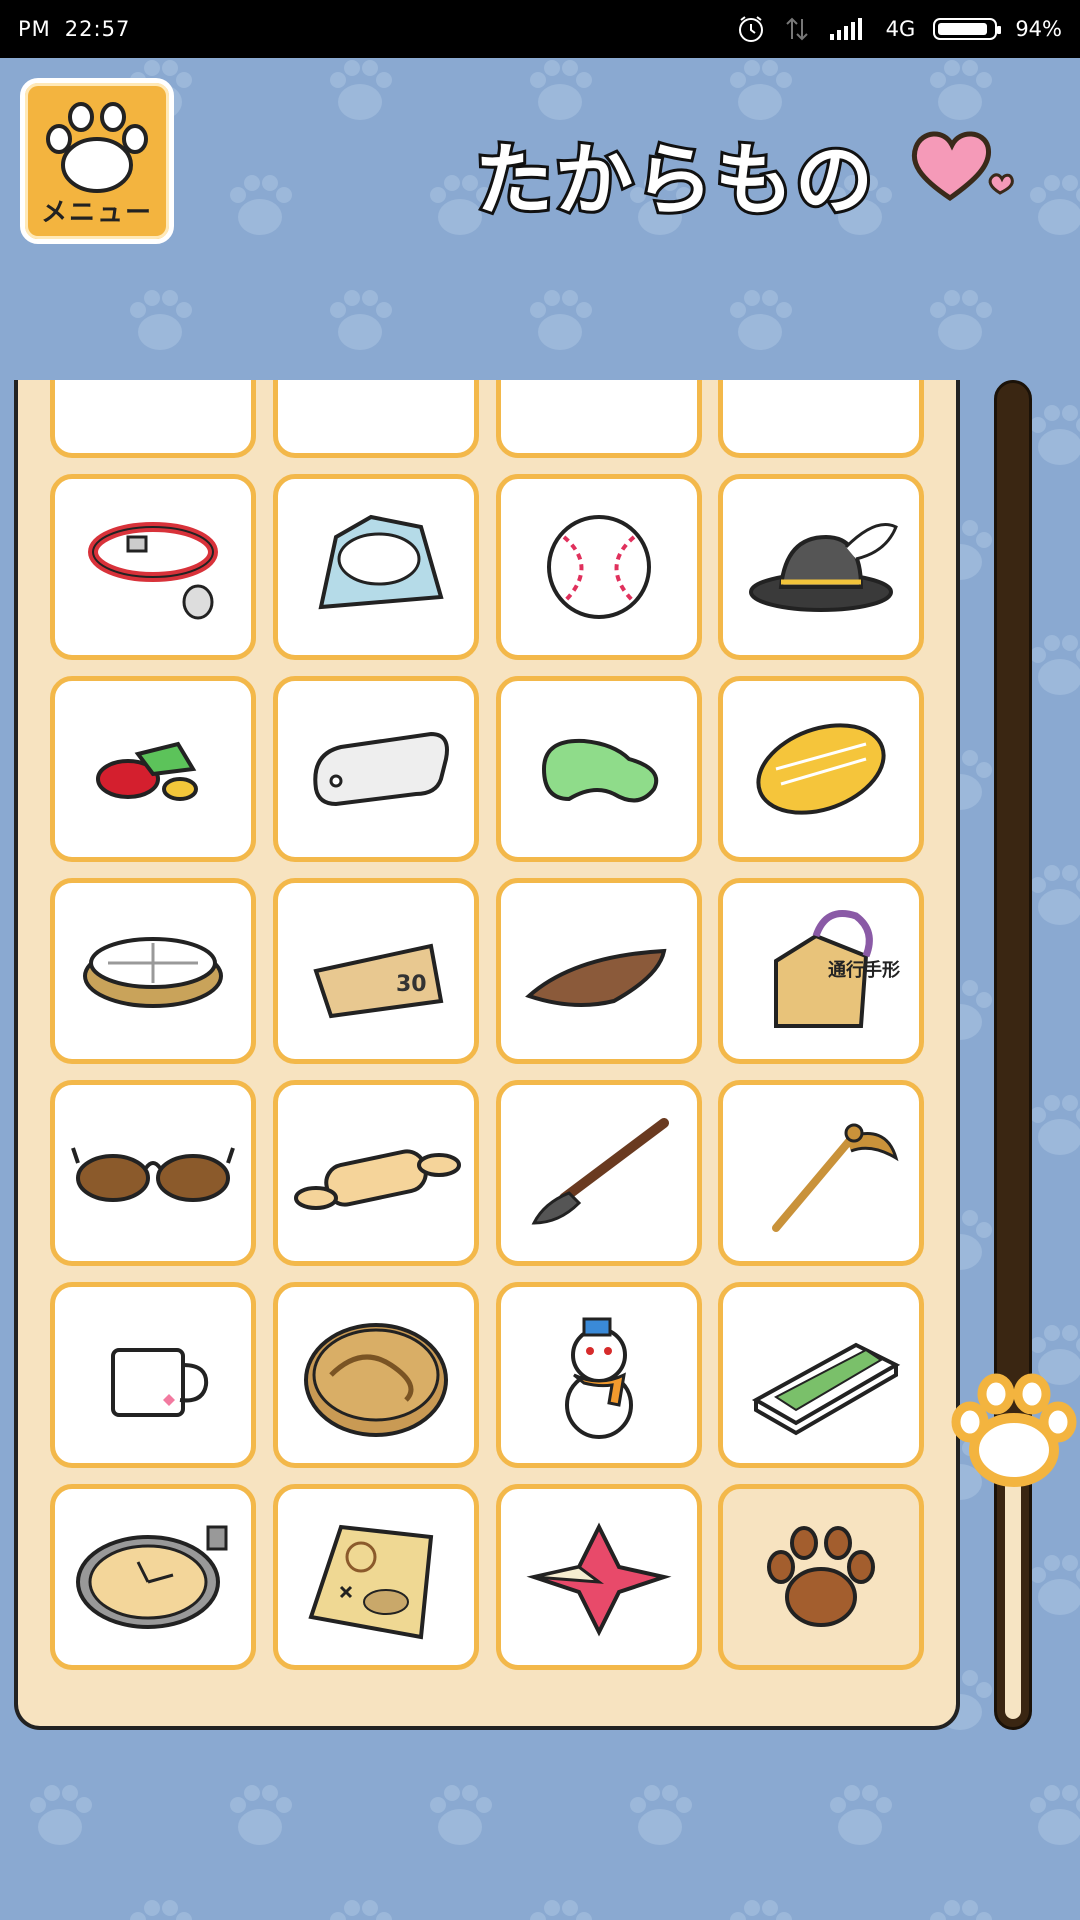  What do you see at coordinates (160, 1382) in the screenshot?
I see `mug-icon` at bounding box center [160, 1382].